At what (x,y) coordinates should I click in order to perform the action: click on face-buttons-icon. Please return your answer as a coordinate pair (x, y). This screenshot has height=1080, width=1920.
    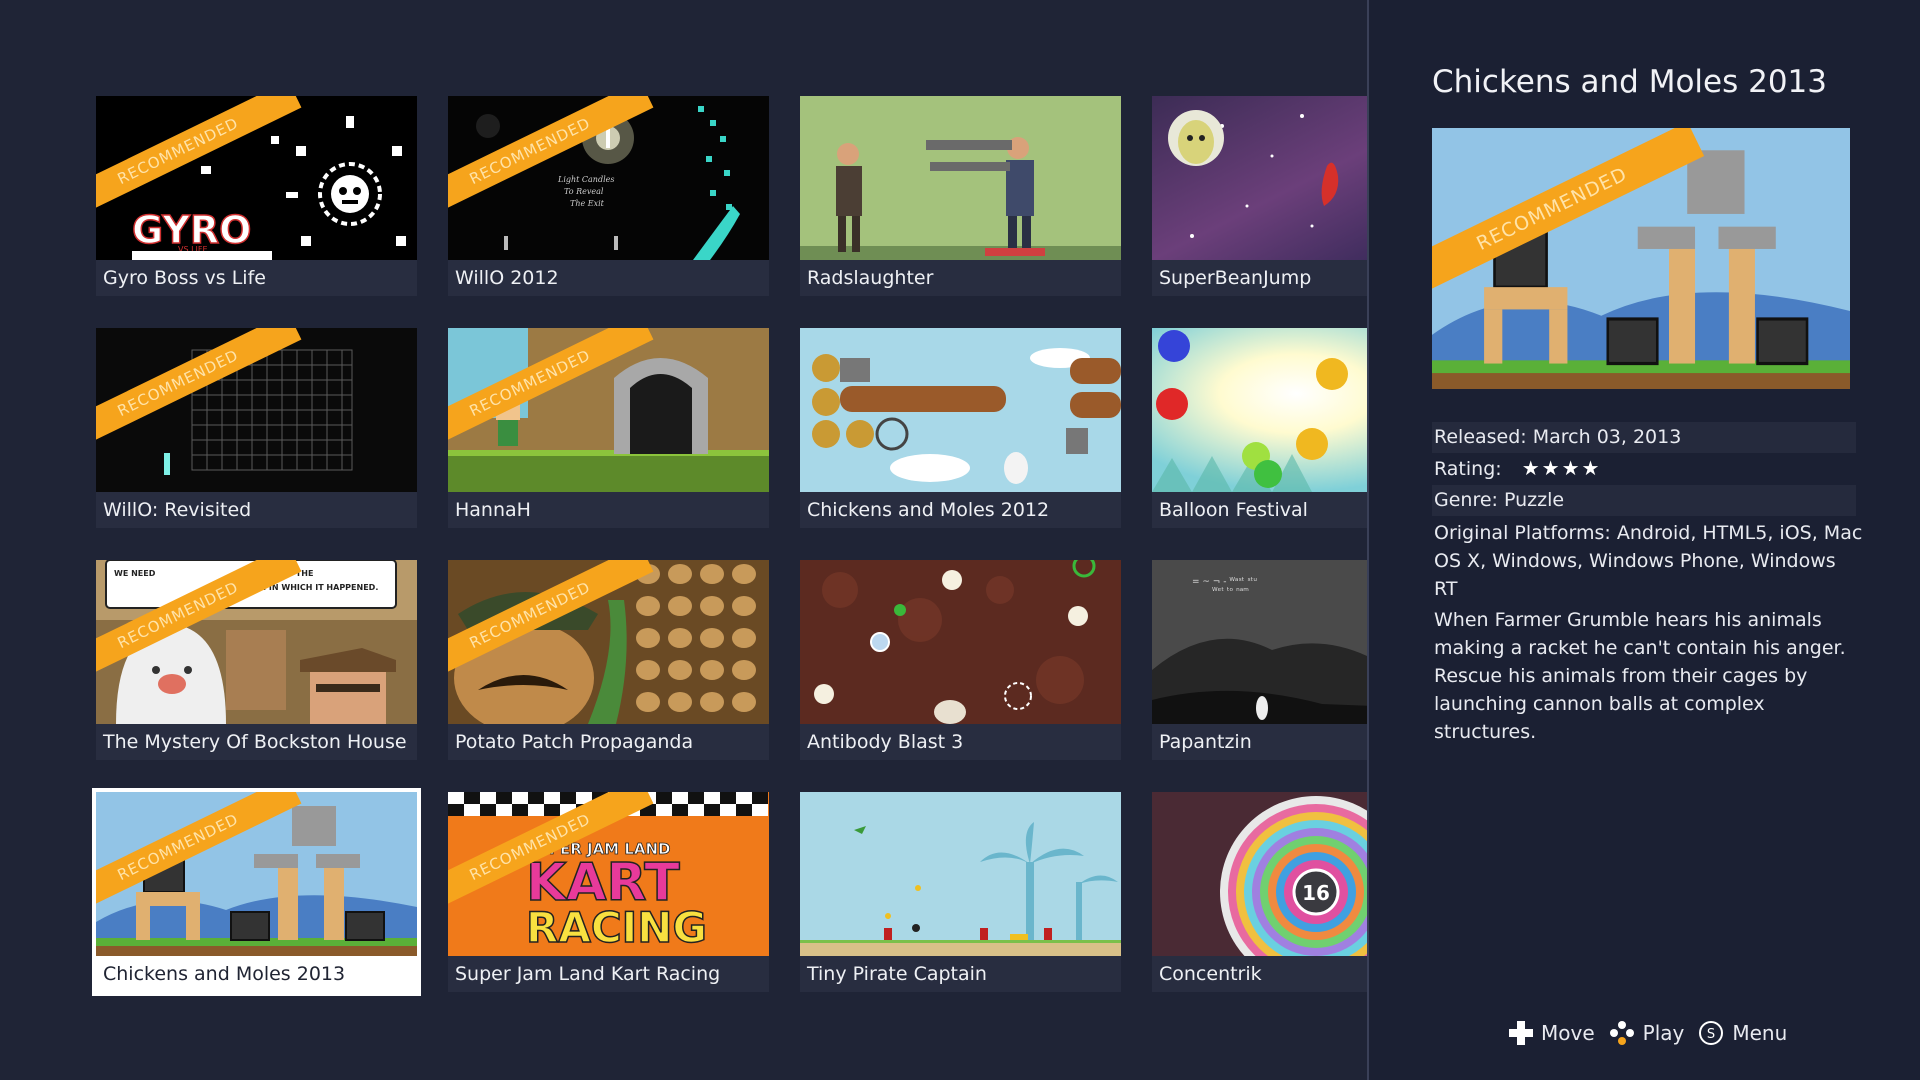
    Looking at the image, I should click on (1621, 1033).